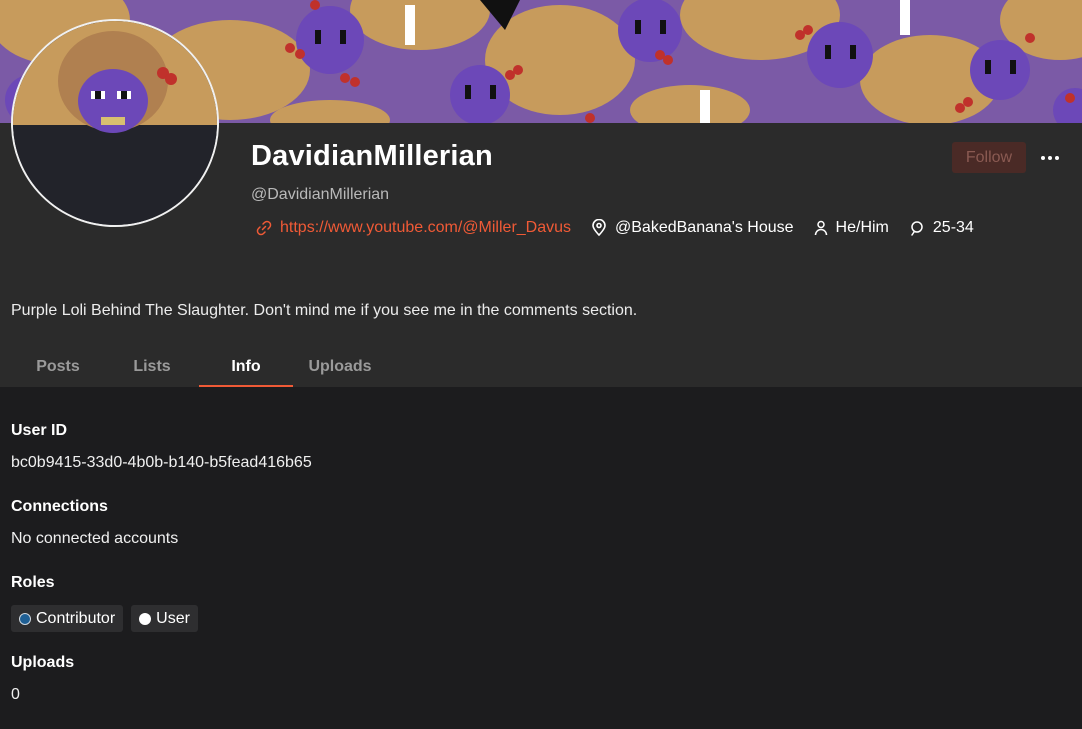 Image resolution: width=1082 pixels, height=729 pixels. I want to click on role-badge-contributor: Contributor, so click(67, 618).